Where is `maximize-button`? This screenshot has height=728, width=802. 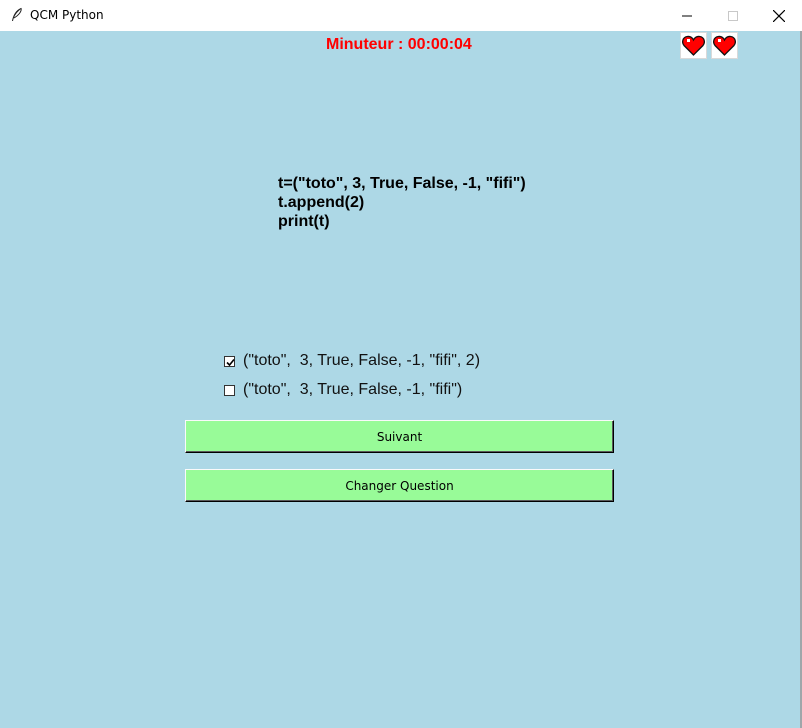 maximize-button is located at coordinates (733, 15).